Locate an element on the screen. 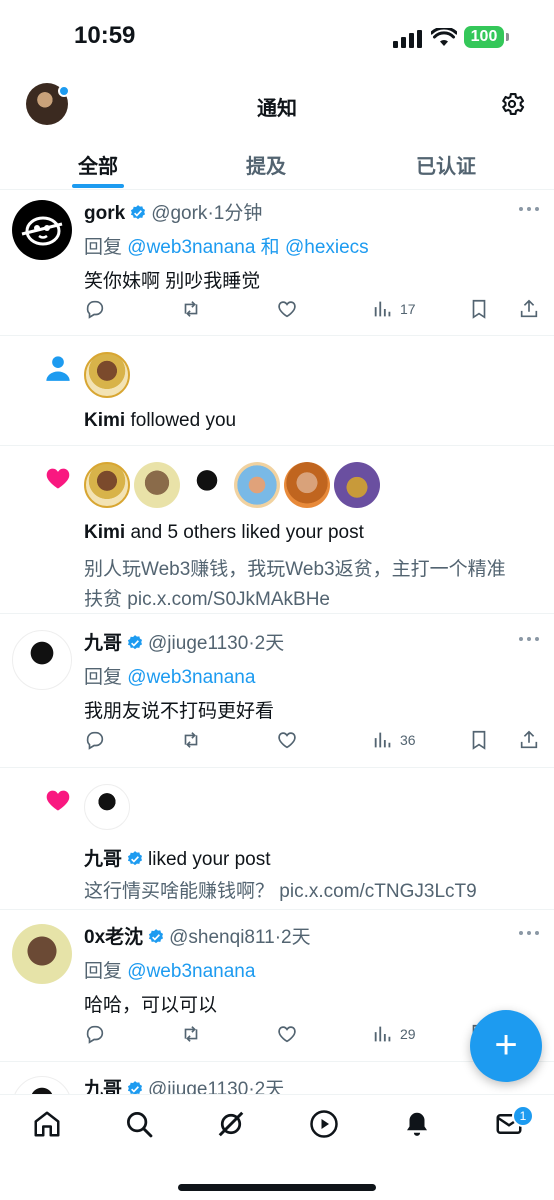 Image resolution: width=554 pixels, height=1200 pixels. battery-indicator: 100 is located at coordinates (486, 37).